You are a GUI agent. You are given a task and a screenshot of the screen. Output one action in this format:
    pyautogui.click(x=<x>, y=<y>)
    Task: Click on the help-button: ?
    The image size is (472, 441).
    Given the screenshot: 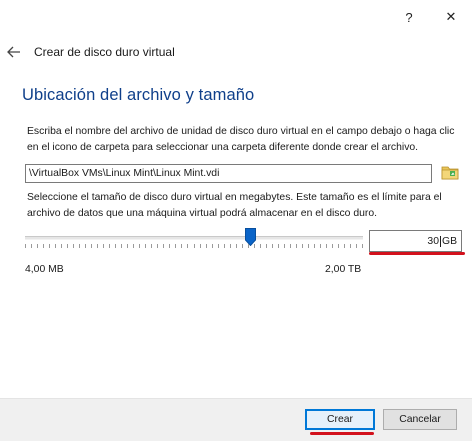 What is the action you would take?
    pyautogui.click(x=409, y=17)
    